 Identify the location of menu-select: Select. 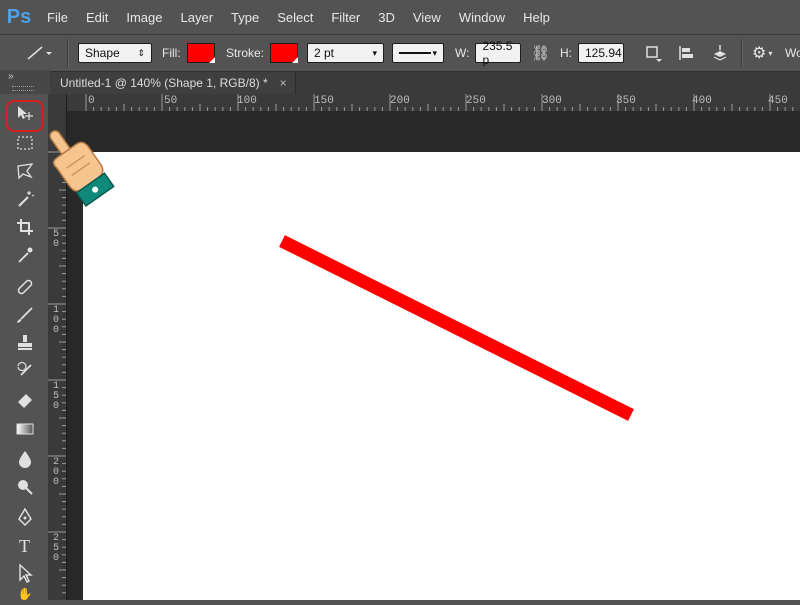
(295, 17).